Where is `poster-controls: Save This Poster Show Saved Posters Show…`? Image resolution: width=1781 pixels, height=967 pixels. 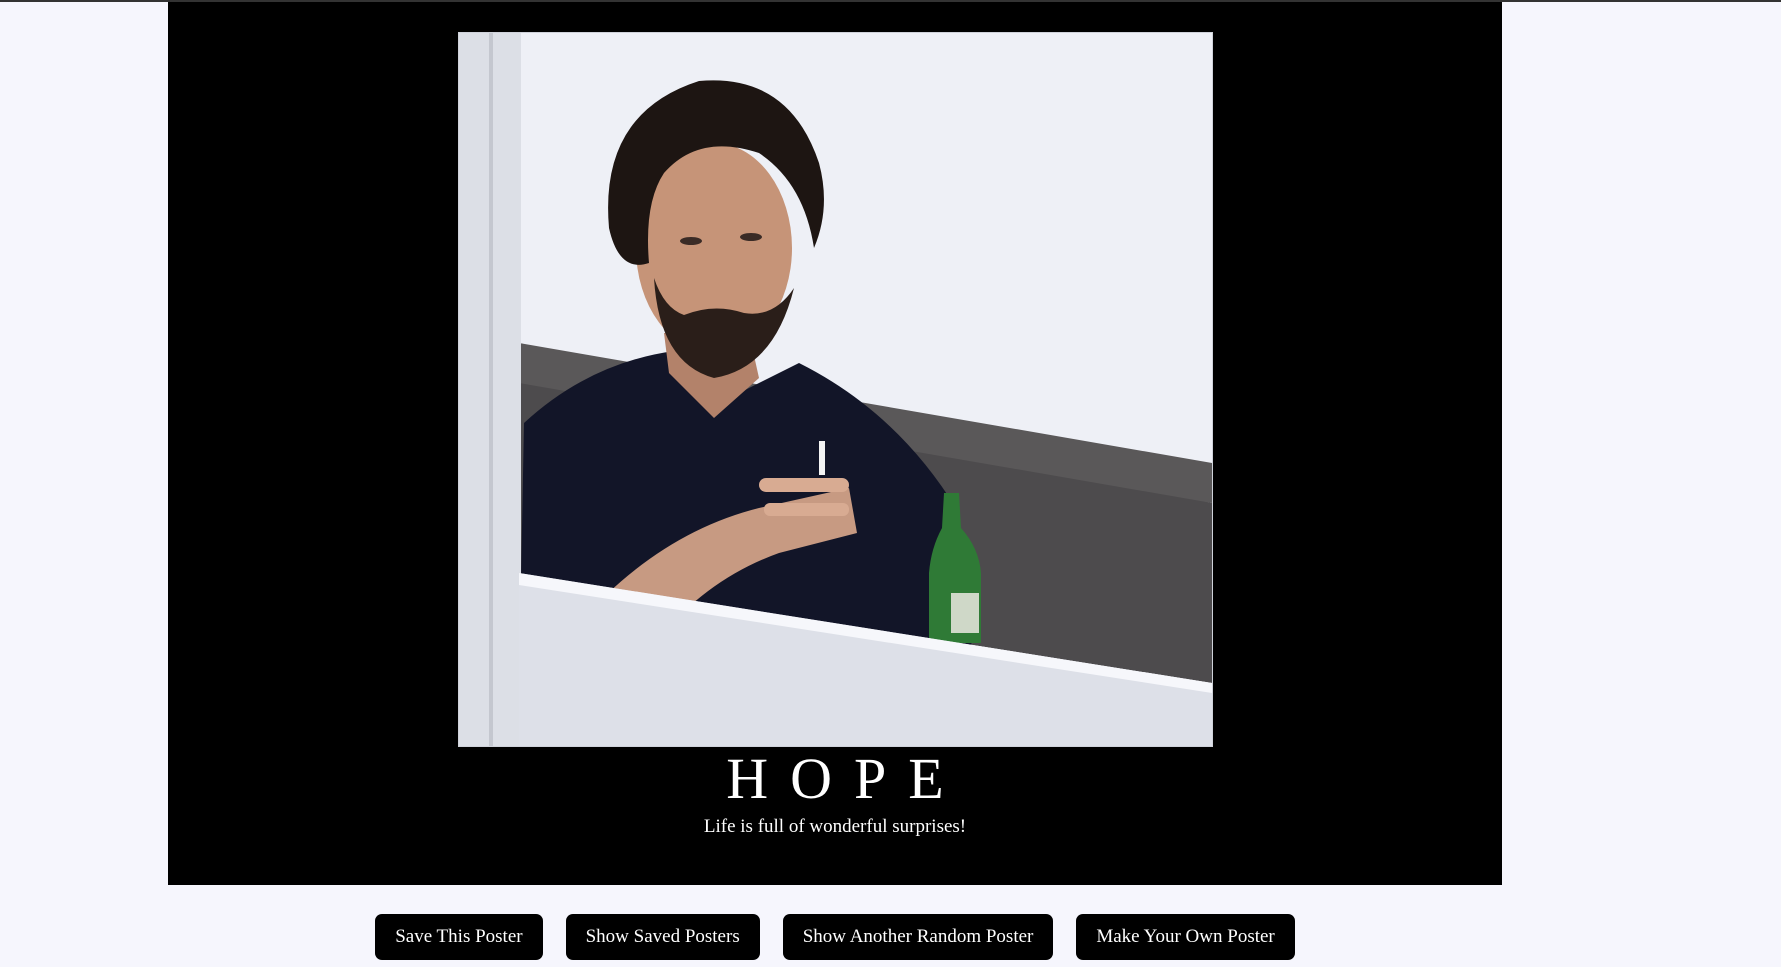
poster-controls: Save This Poster Show Saved Posters Show… is located at coordinates (835, 937).